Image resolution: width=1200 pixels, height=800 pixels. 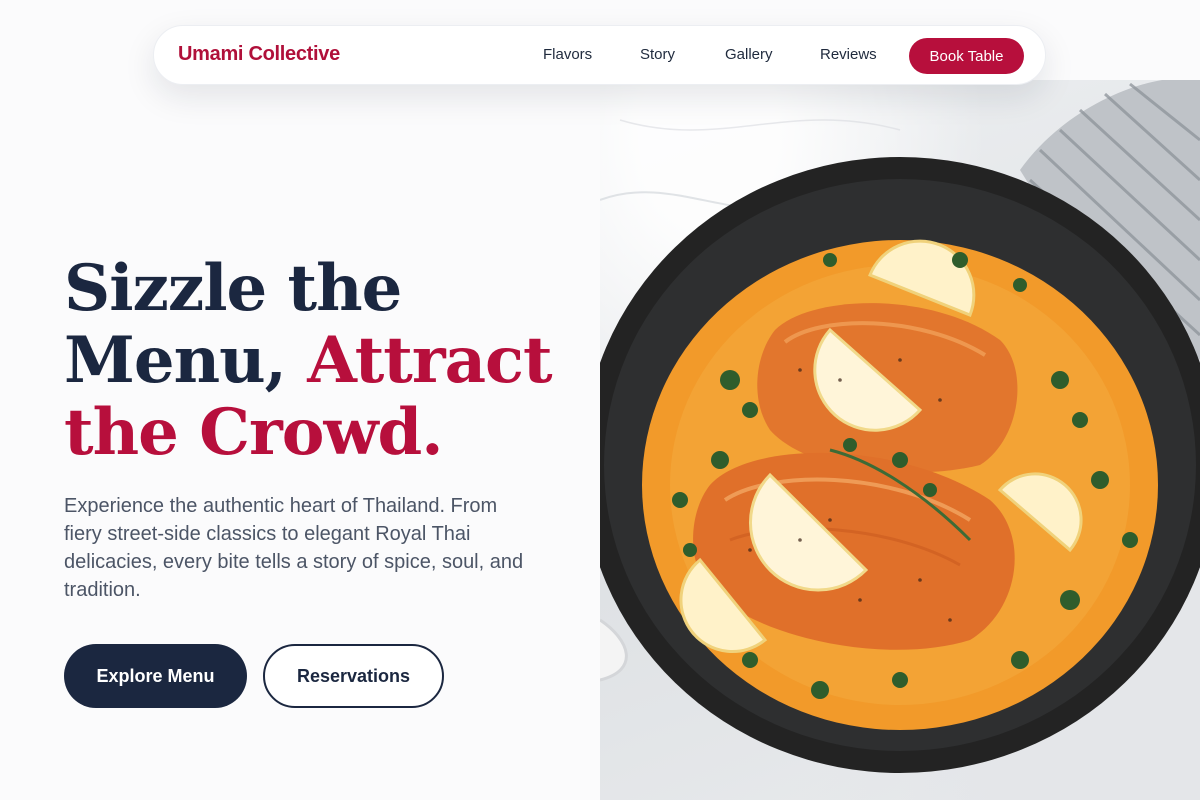 I want to click on brand-logo: Umami Collective, so click(x=259, y=54).